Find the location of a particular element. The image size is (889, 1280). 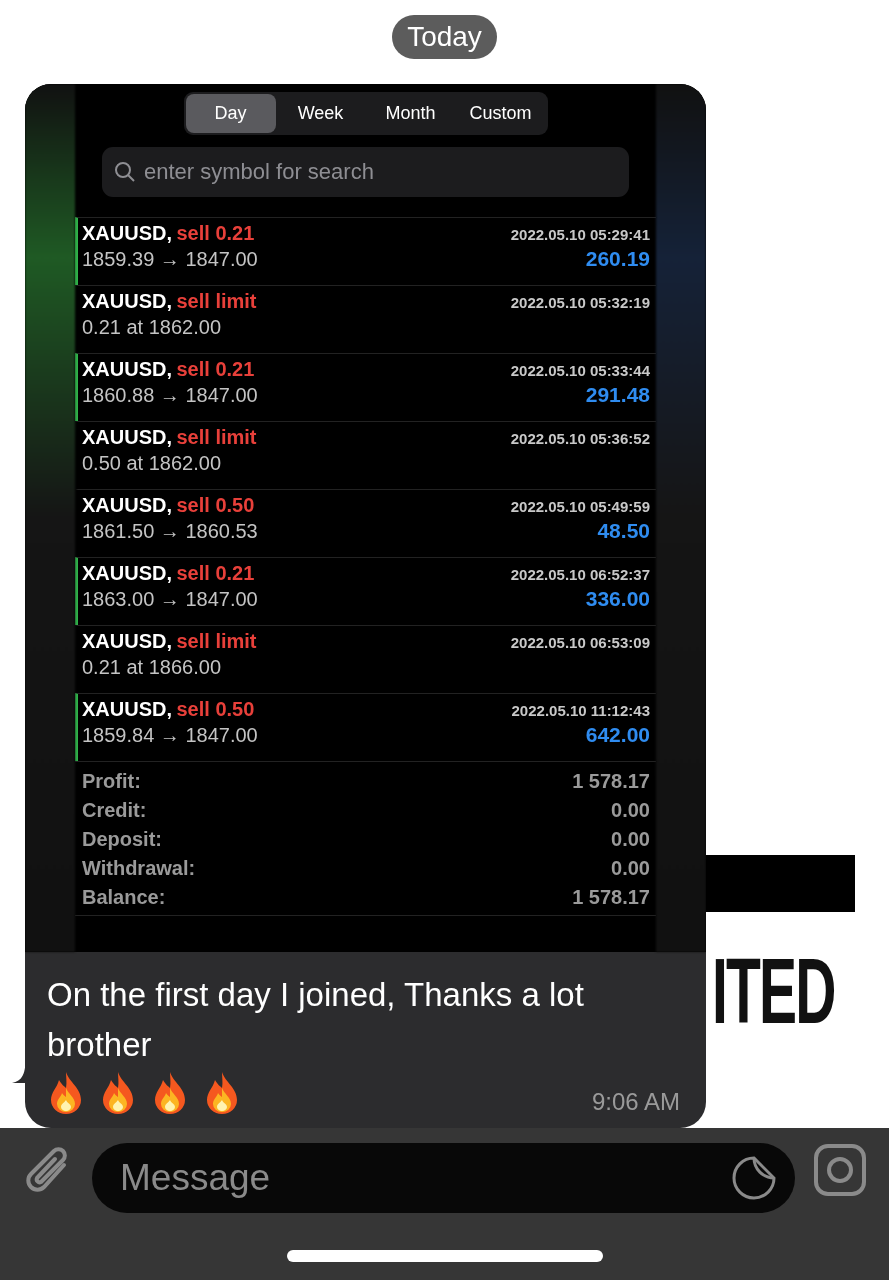

trade-profit: 291.48 is located at coordinates (617, 395).